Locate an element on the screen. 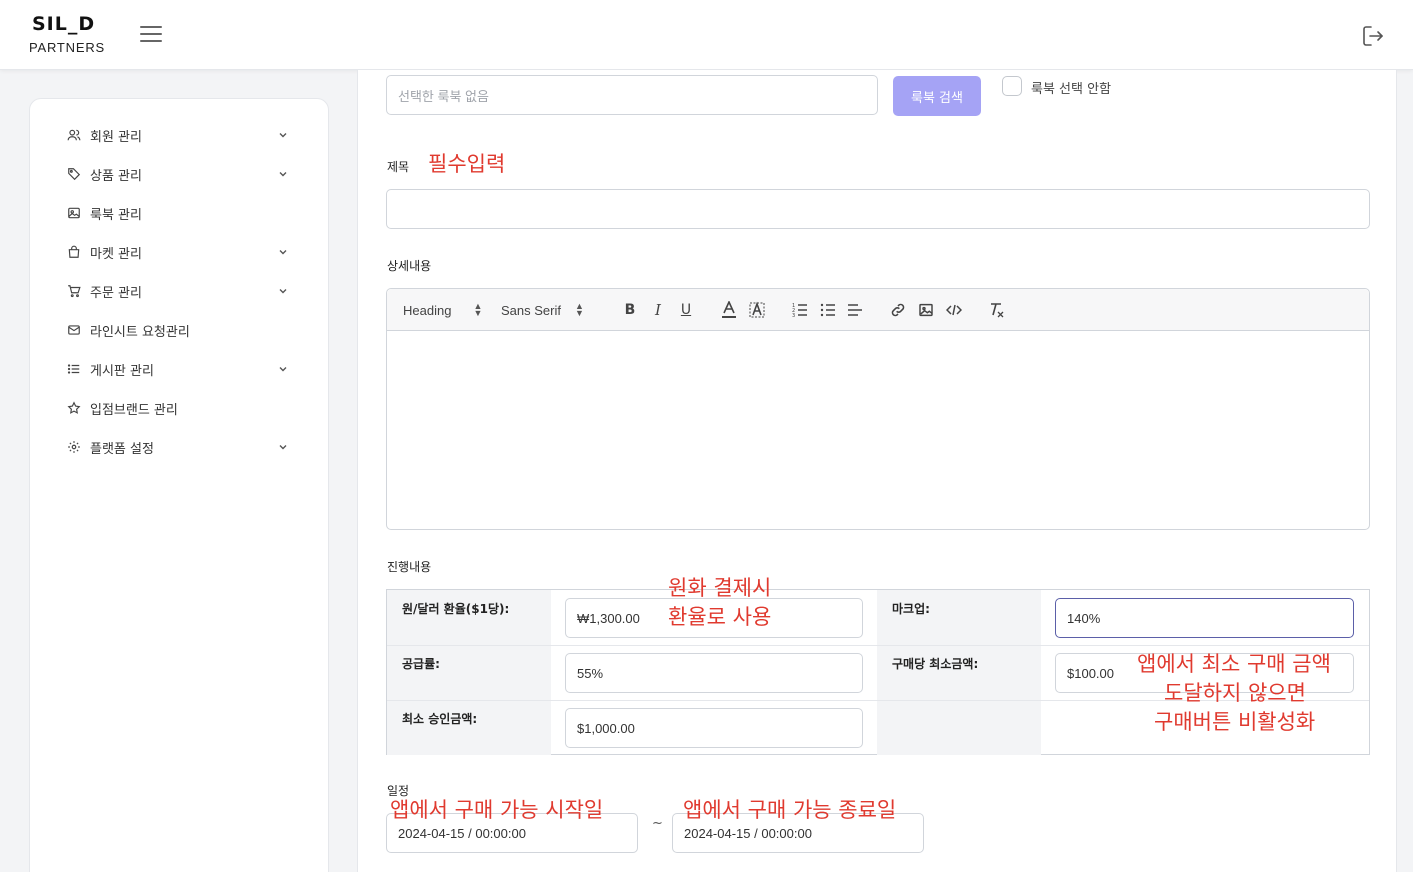 This screenshot has width=1413, height=872. min-approval-label: 최소 승인금액: is located at coordinates (469, 727).